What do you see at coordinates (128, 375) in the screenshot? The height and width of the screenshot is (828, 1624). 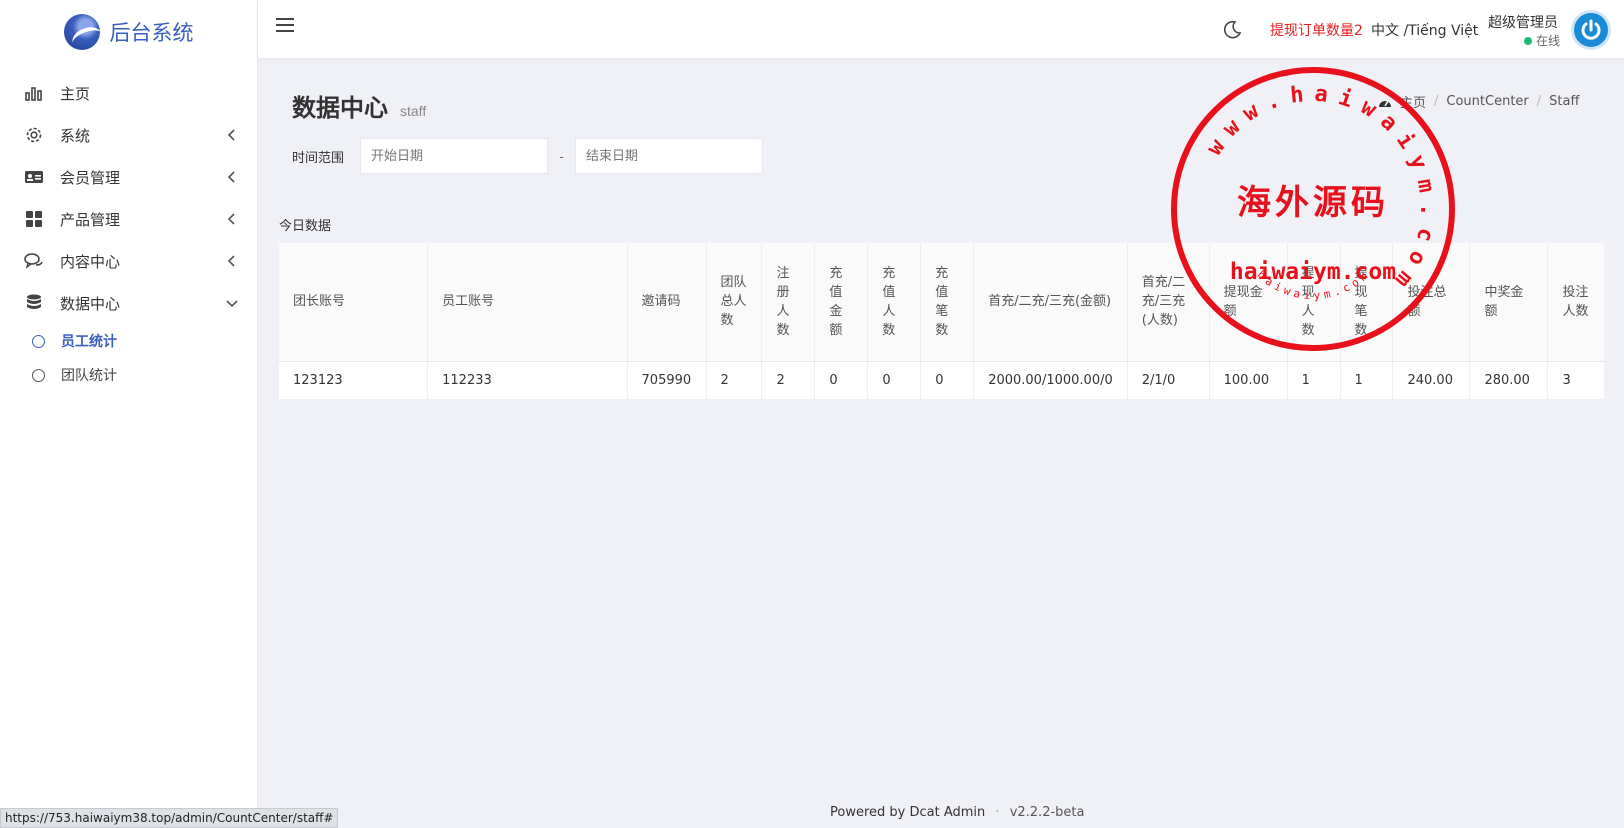 I see `sidebar-subitem-team-stats: 团队统计` at bounding box center [128, 375].